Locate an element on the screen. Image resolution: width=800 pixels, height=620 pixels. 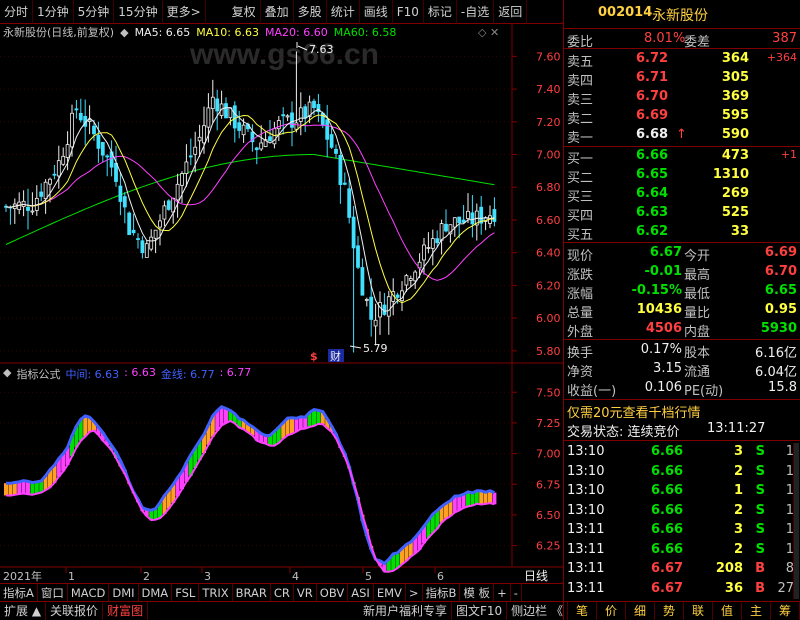
tab-emv: EMV is located at coordinates (390, 592).